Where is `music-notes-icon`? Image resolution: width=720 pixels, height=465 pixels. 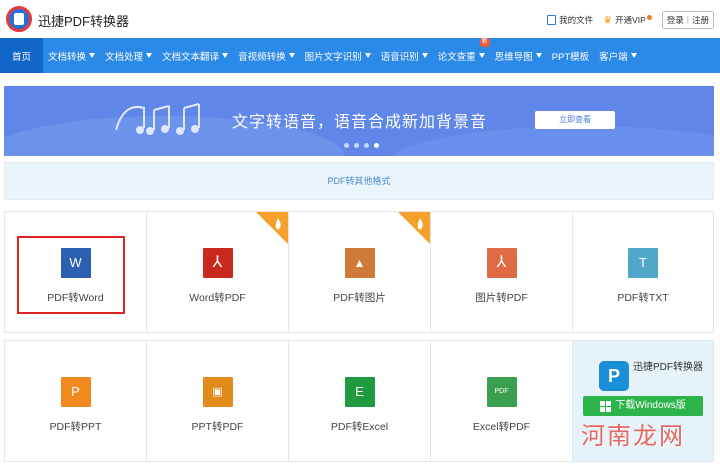
music-notes-icon is located at coordinates (157, 119).